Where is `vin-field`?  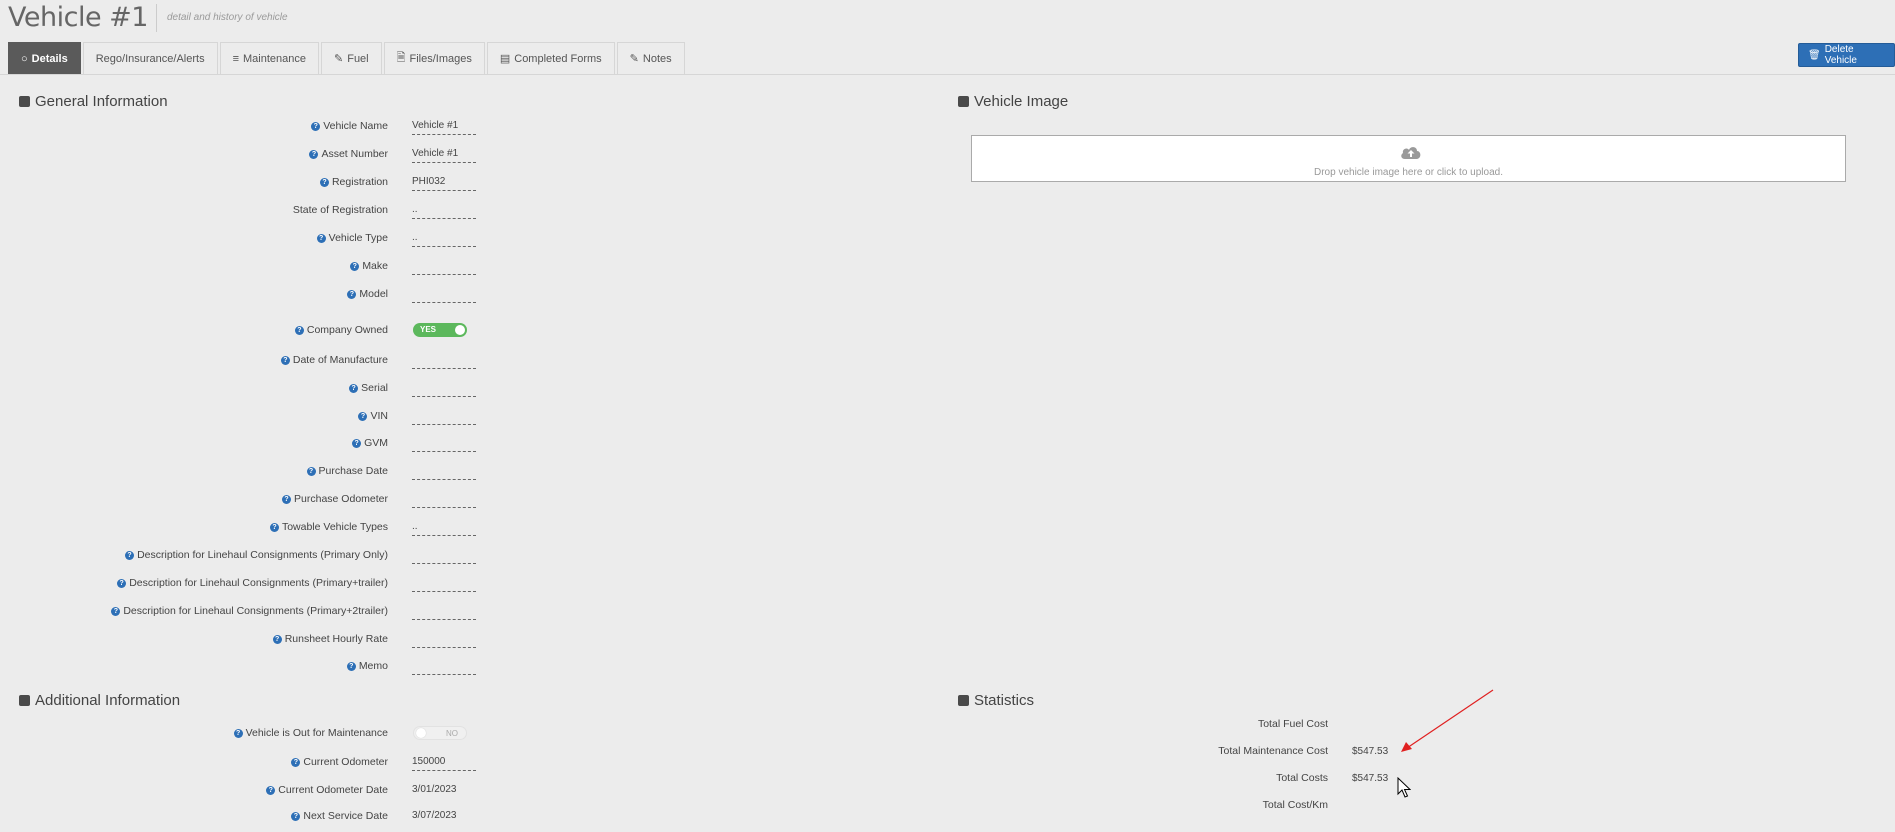 vin-field is located at coordinates (444, 417).